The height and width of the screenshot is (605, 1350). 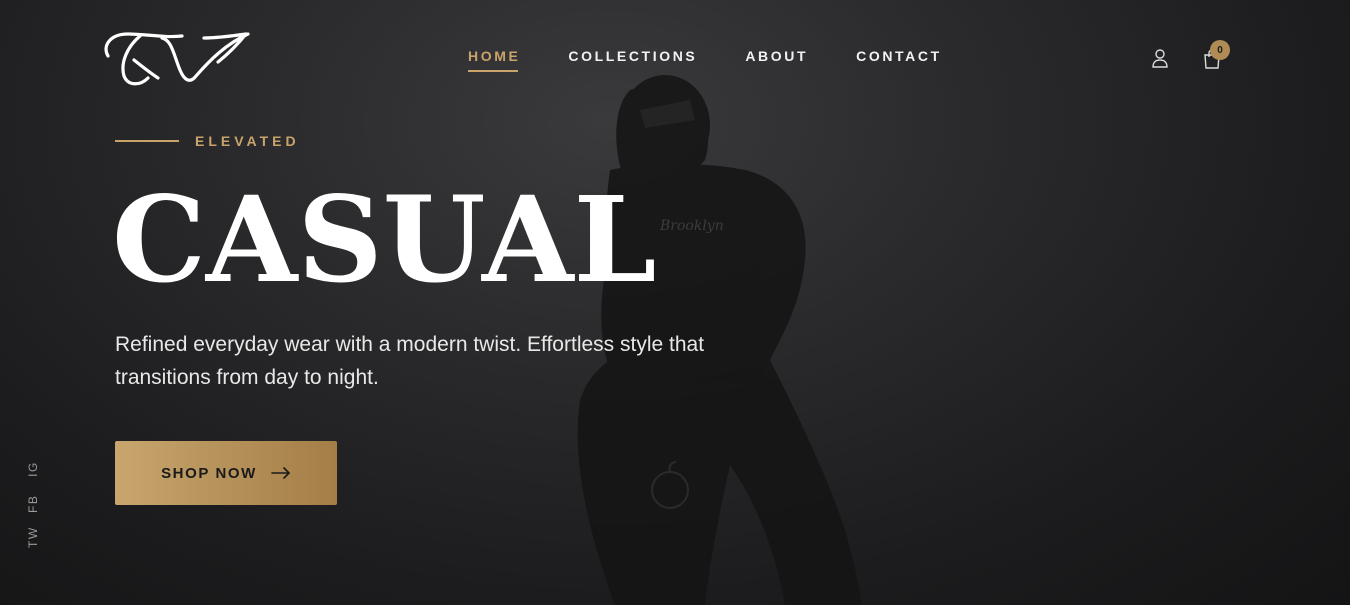 What do you see at coordinates (494, 60) in the screenshot?
I see `nav-item-home: HOME` at bounding box center [494, 60].